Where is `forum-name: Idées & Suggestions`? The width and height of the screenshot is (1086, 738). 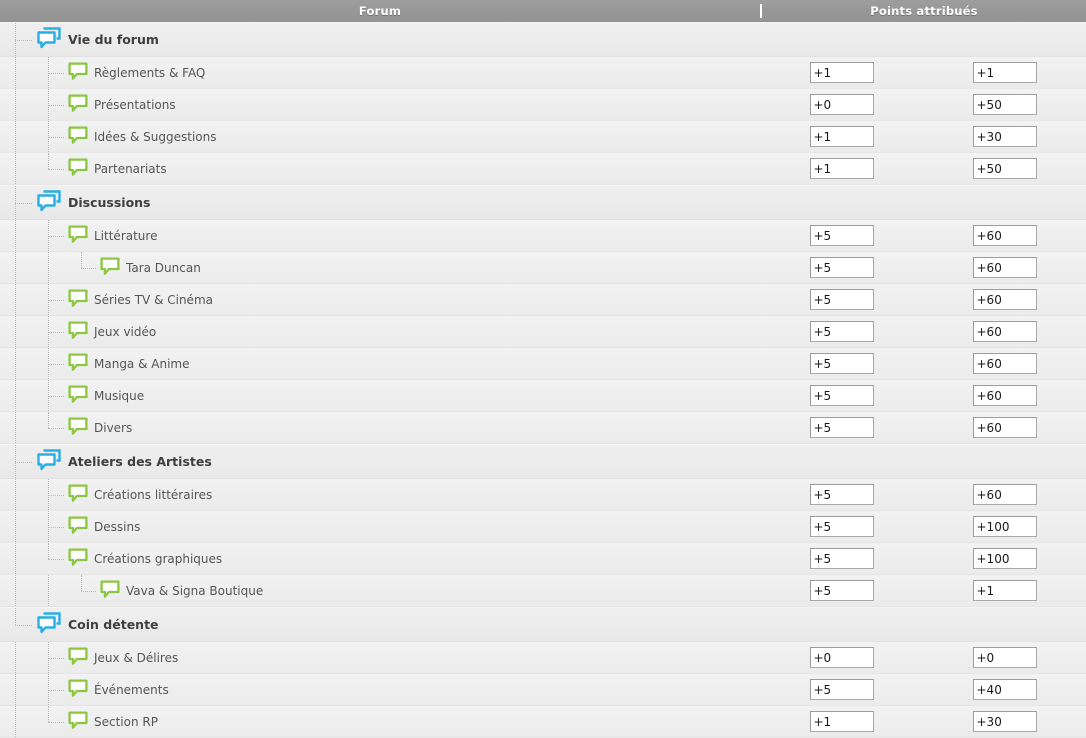
forum-name: Idées & Suggestions is located at coordinates (155, 137).